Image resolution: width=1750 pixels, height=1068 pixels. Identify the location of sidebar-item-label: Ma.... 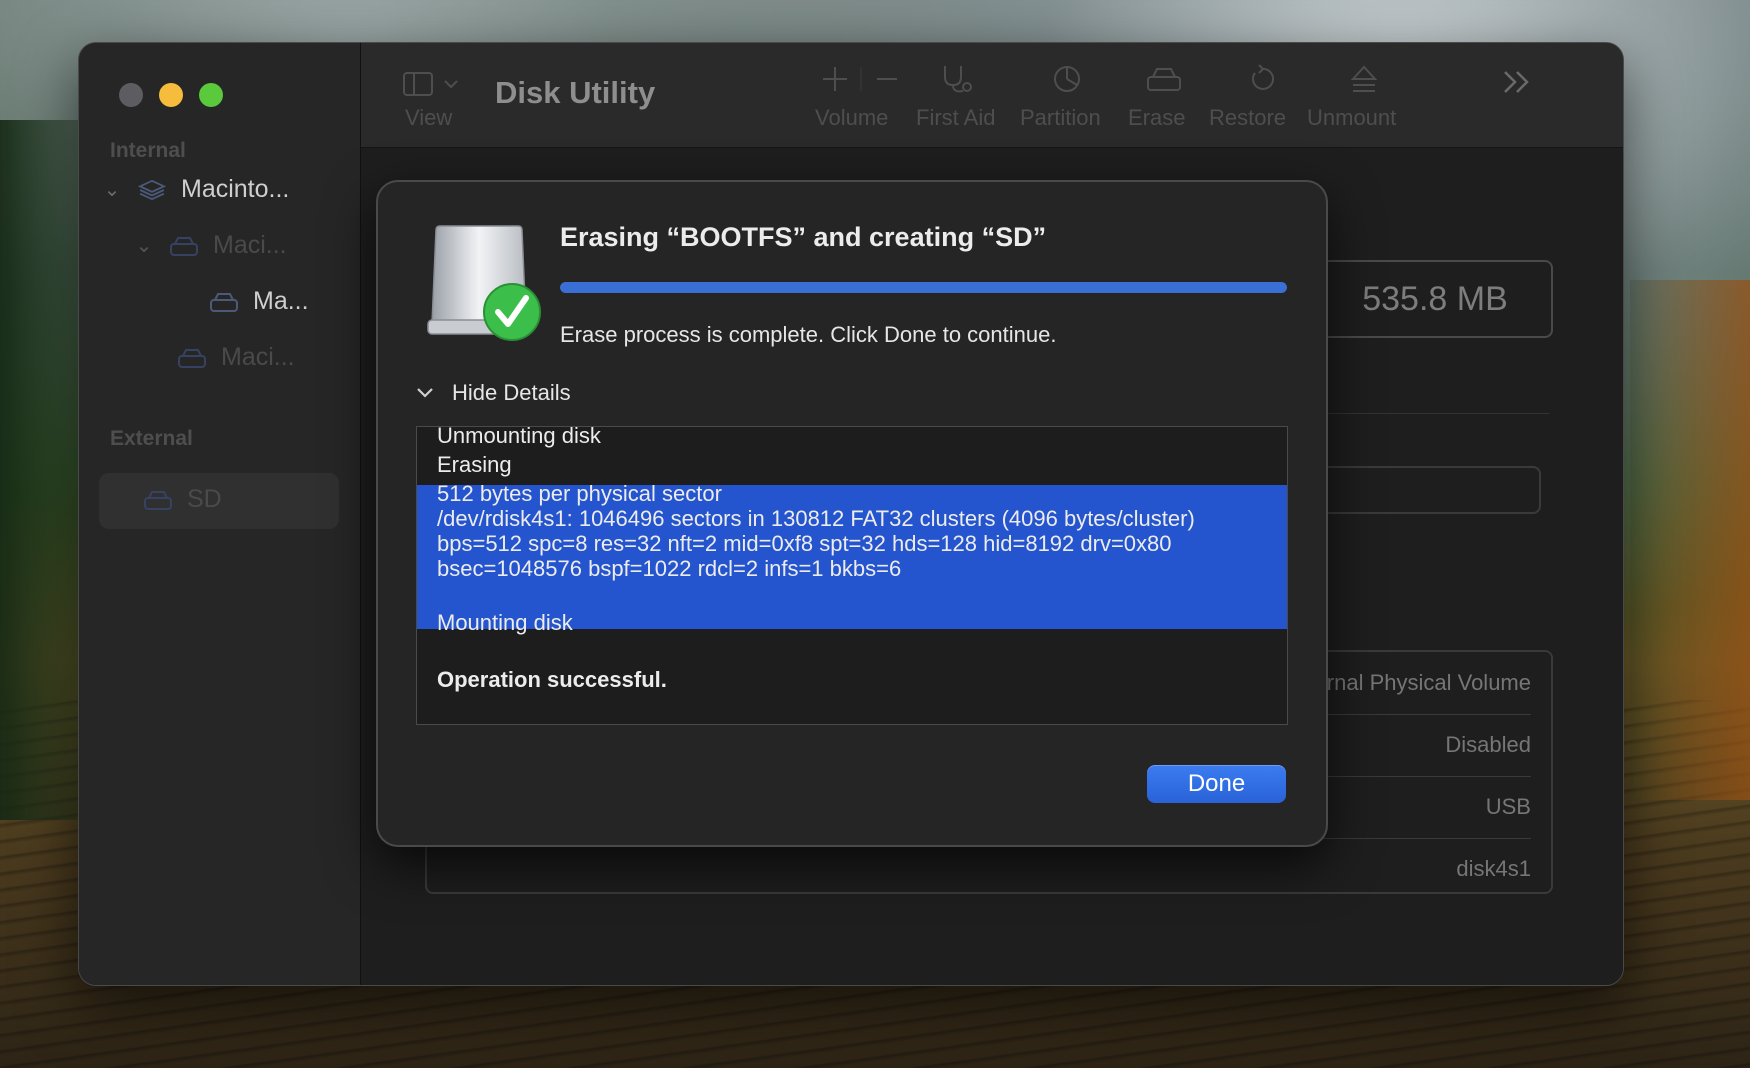
(281, 301).